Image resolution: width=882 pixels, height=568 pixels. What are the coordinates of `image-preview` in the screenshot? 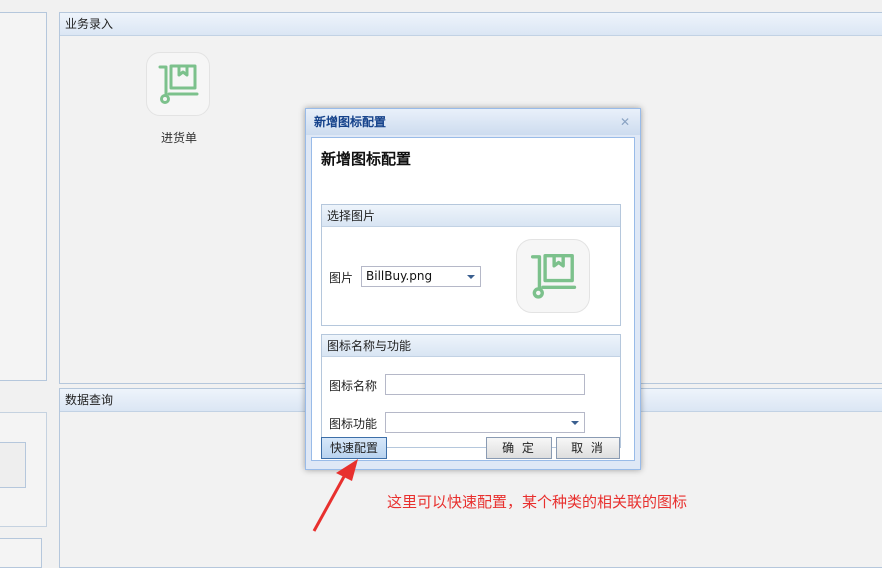 It's located at (553, 276).